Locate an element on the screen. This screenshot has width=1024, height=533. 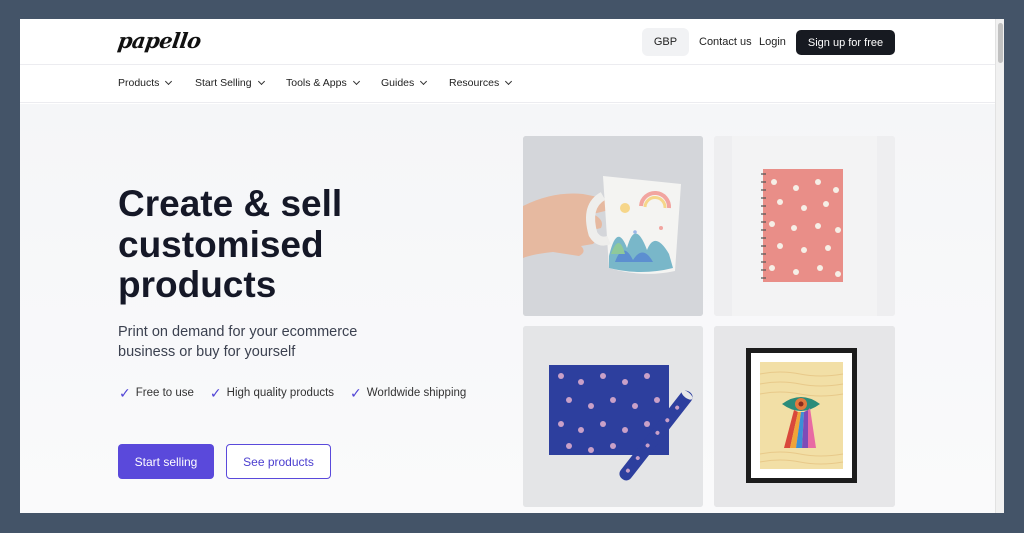
notebook-image is located at coordinates (804, 226).